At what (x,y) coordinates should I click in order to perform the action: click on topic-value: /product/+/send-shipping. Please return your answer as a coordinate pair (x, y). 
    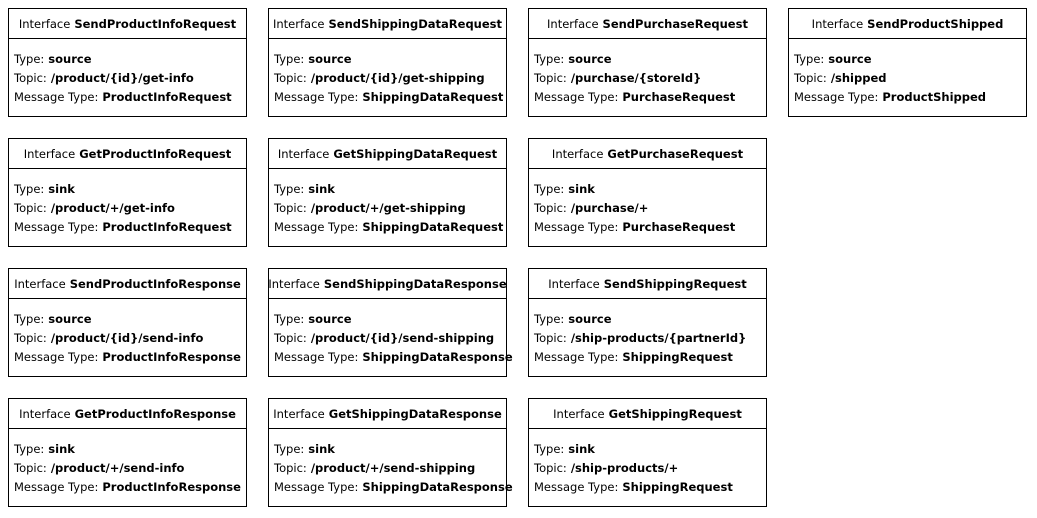
    Looking at the image, I should click on (393, 468).